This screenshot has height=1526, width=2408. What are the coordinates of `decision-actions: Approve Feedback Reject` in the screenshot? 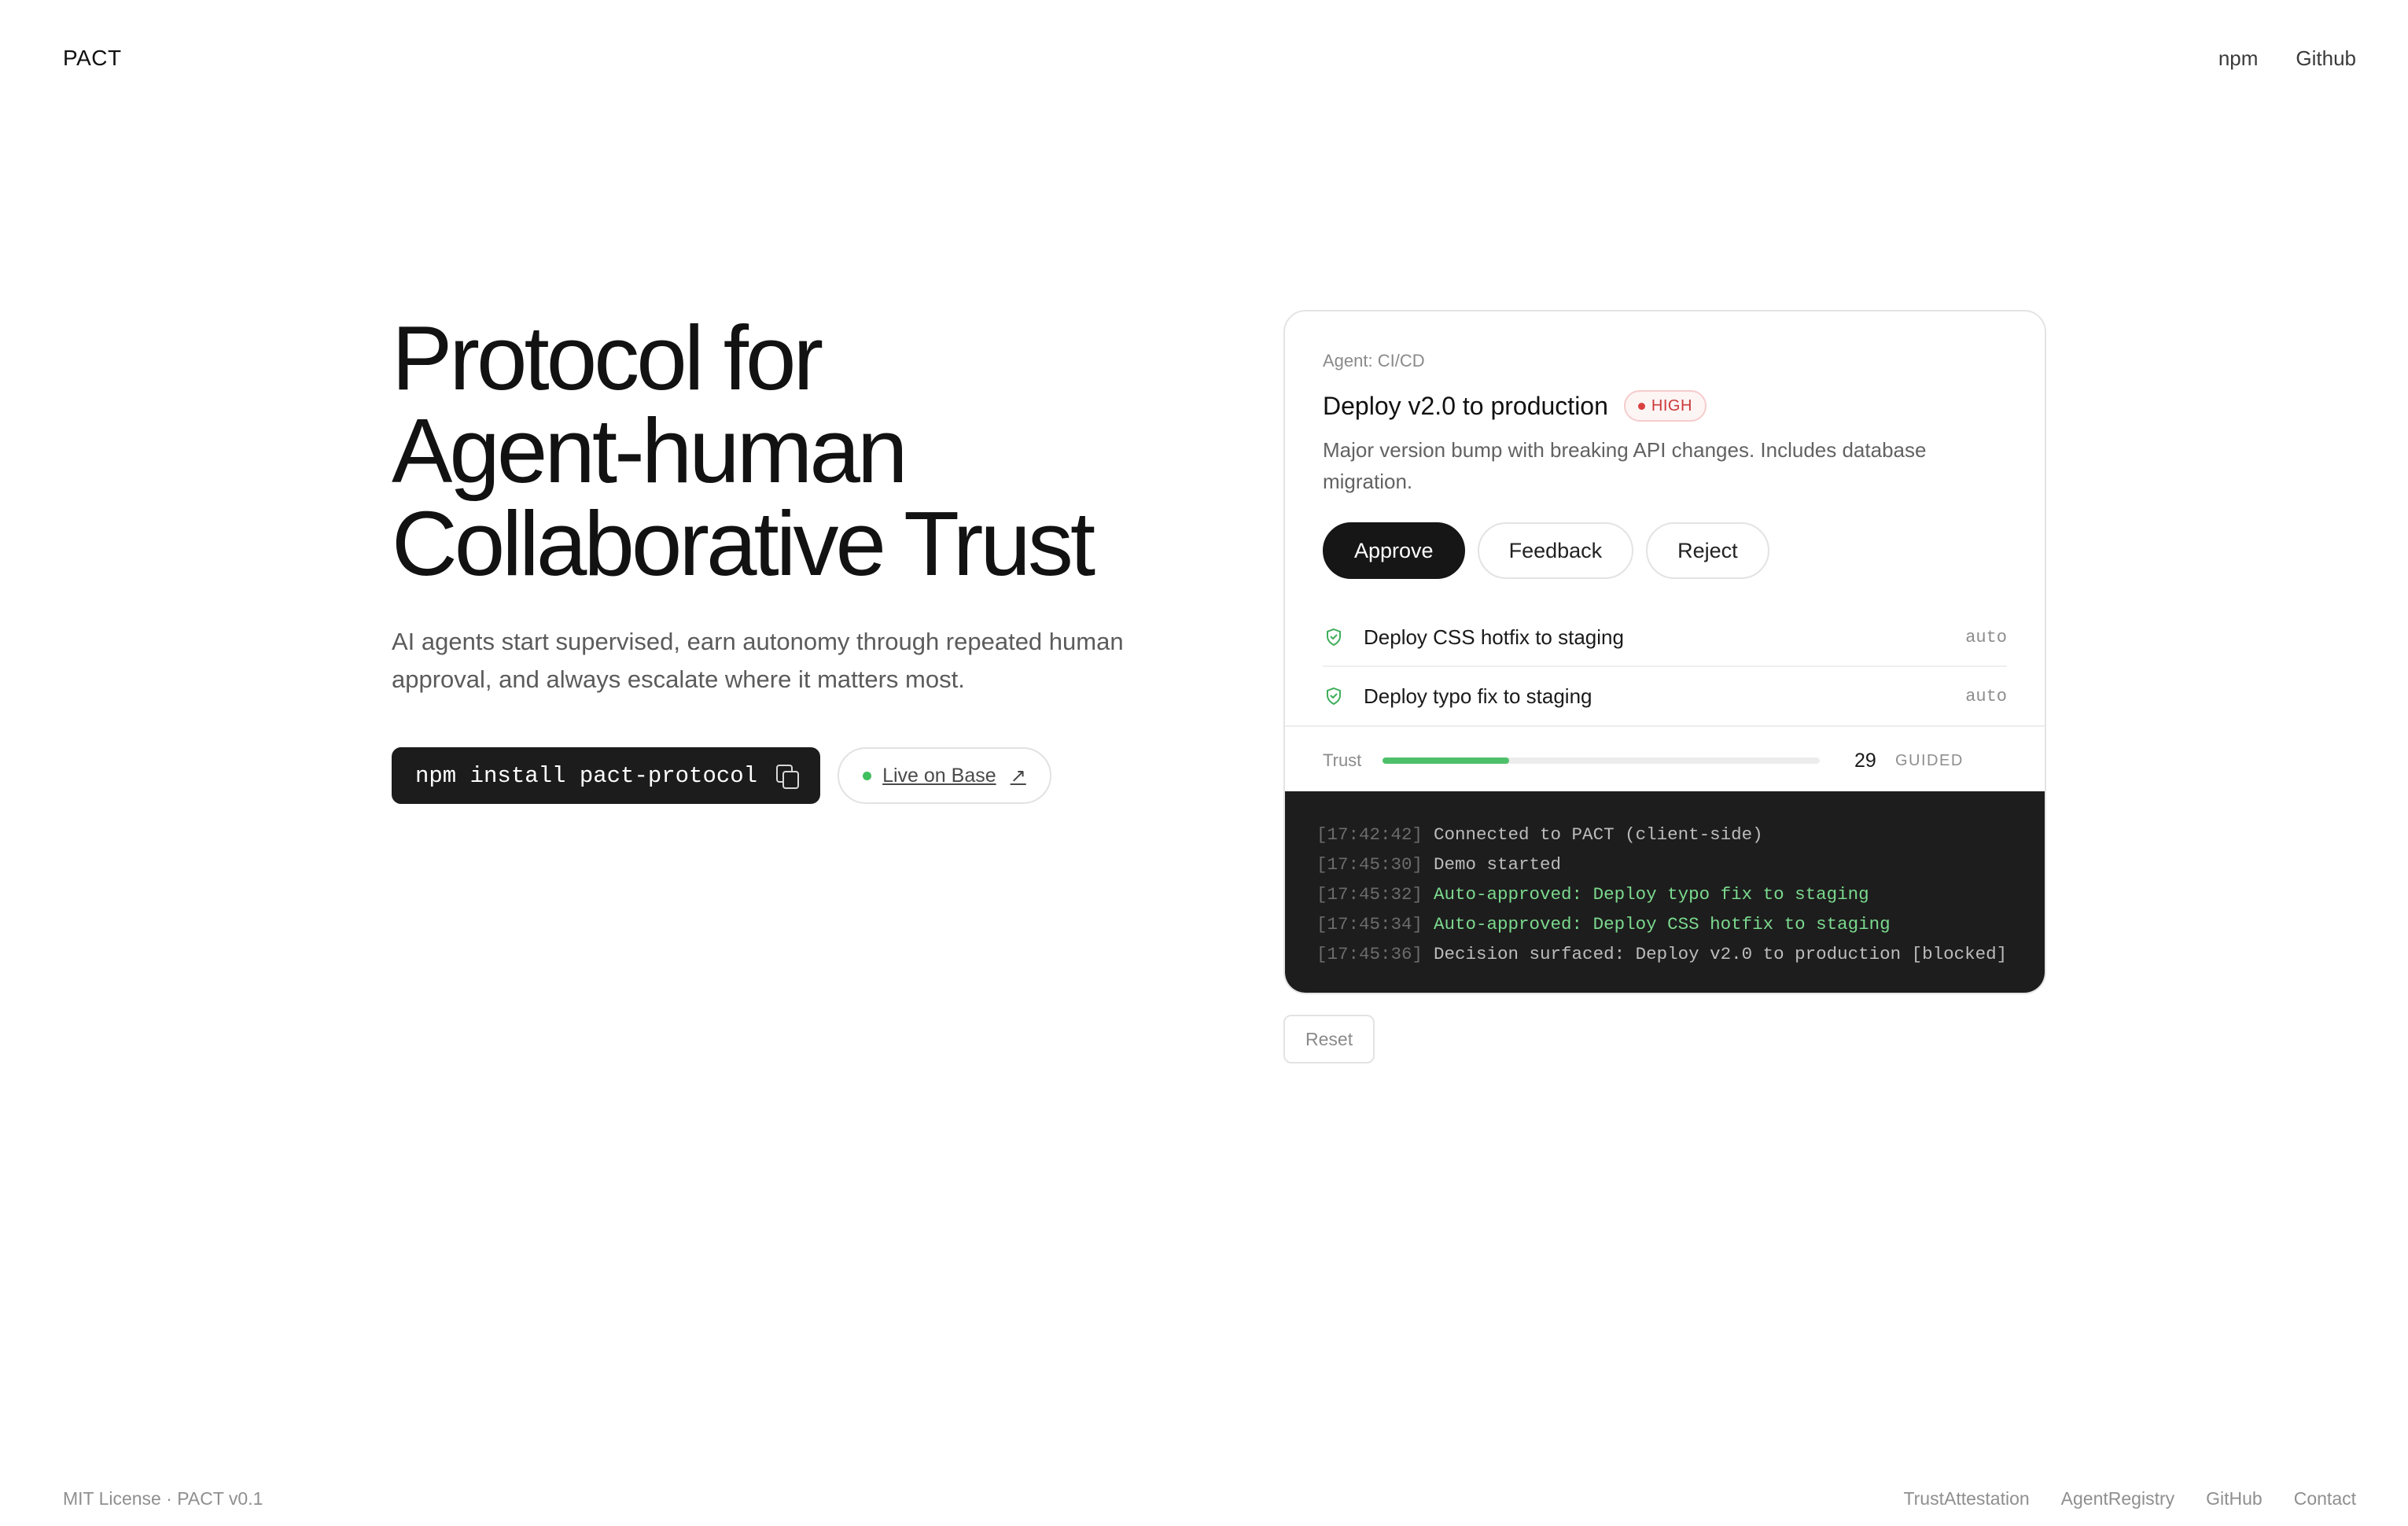 It's located at (1665, 550).